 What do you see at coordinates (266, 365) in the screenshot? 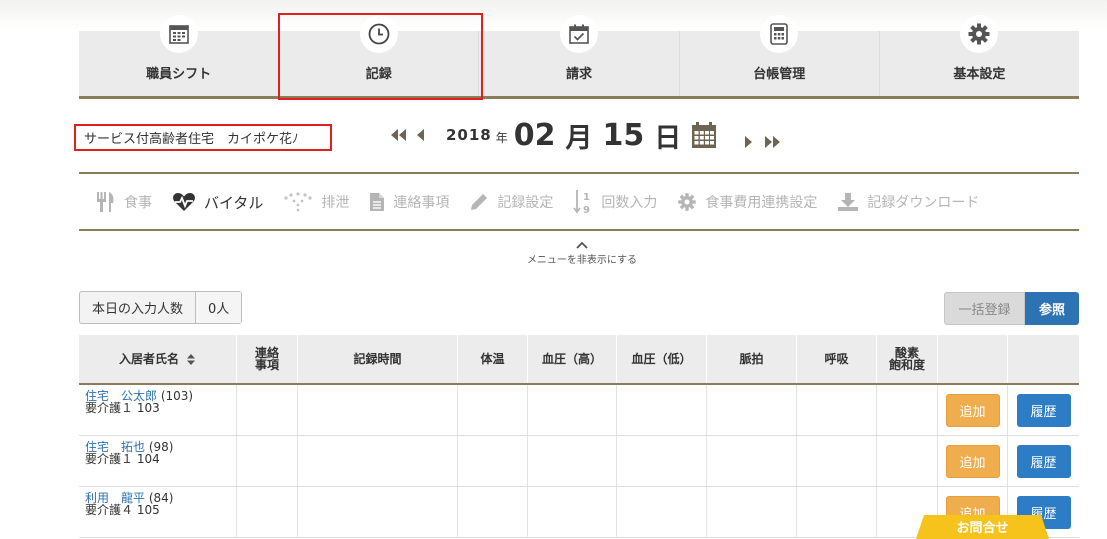
I see `header-label: 事項` at bounding box center [266, 365].